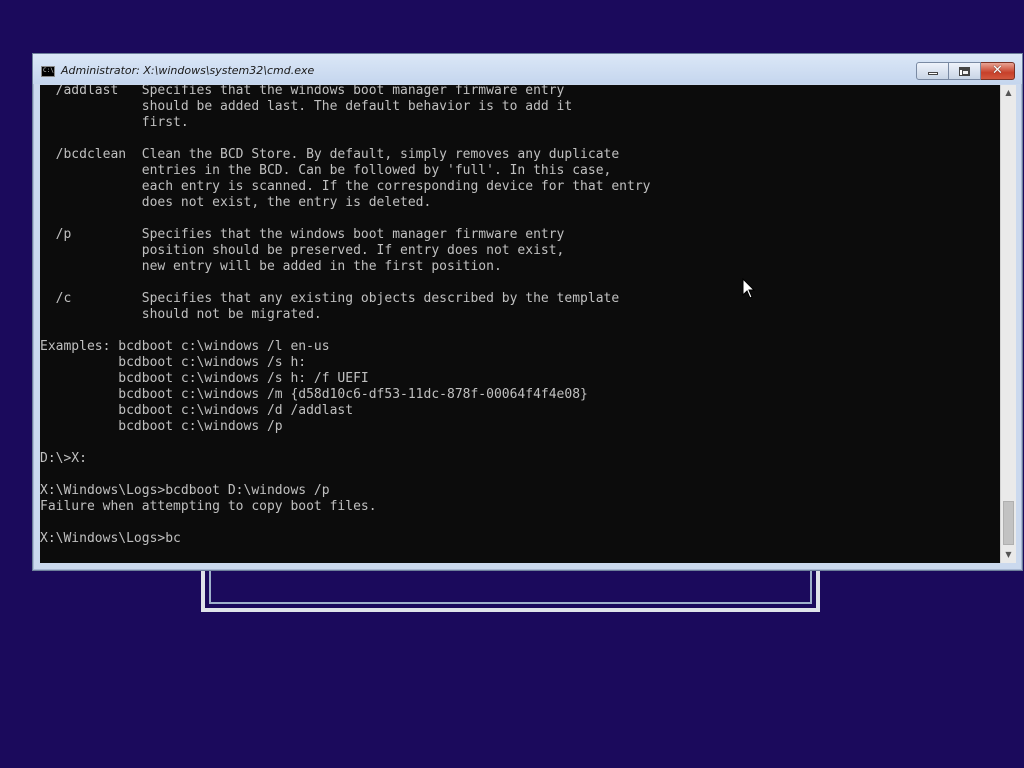  What do you see at coordinates (161, 426) in the screenshot?
I see `console-line: bcdboot c:\windows /p` at bounding box center [161, 426].